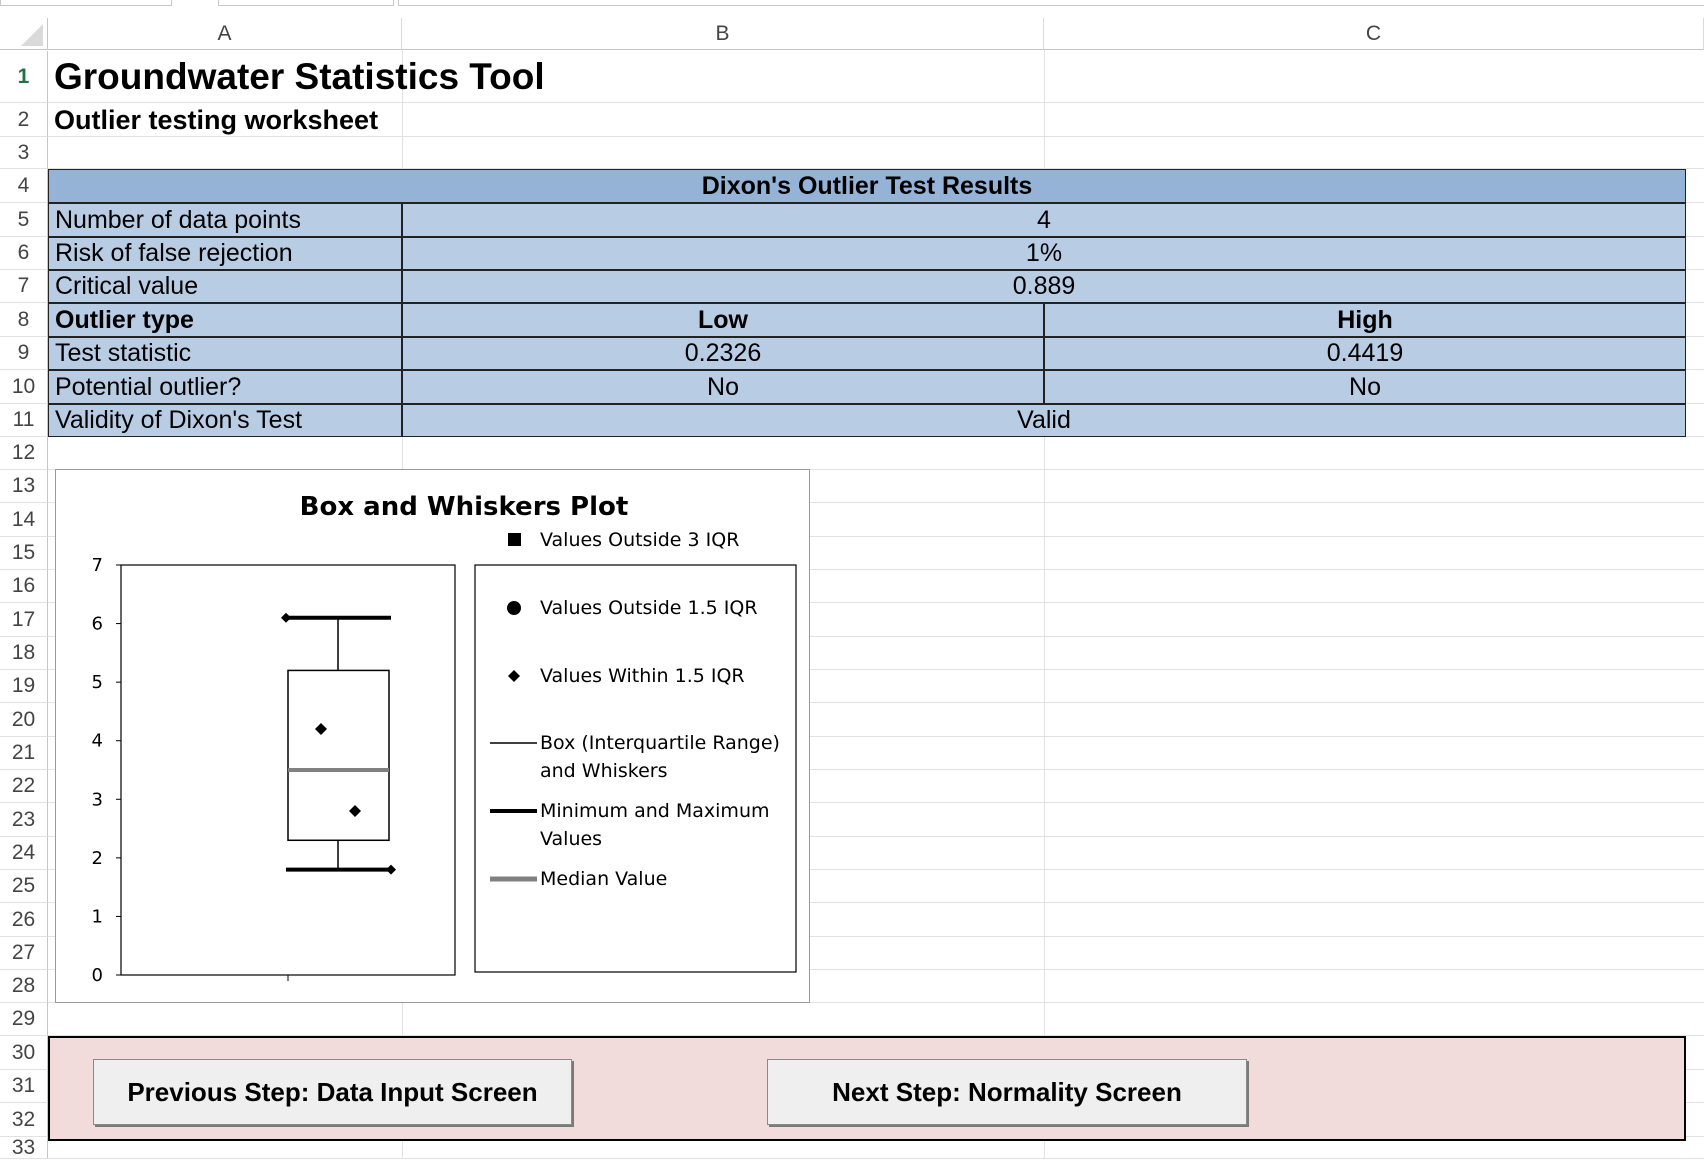 The image size is (1704, 1160). I want to click on legend-label: Box (Interquartile Range), so click(660, 743).